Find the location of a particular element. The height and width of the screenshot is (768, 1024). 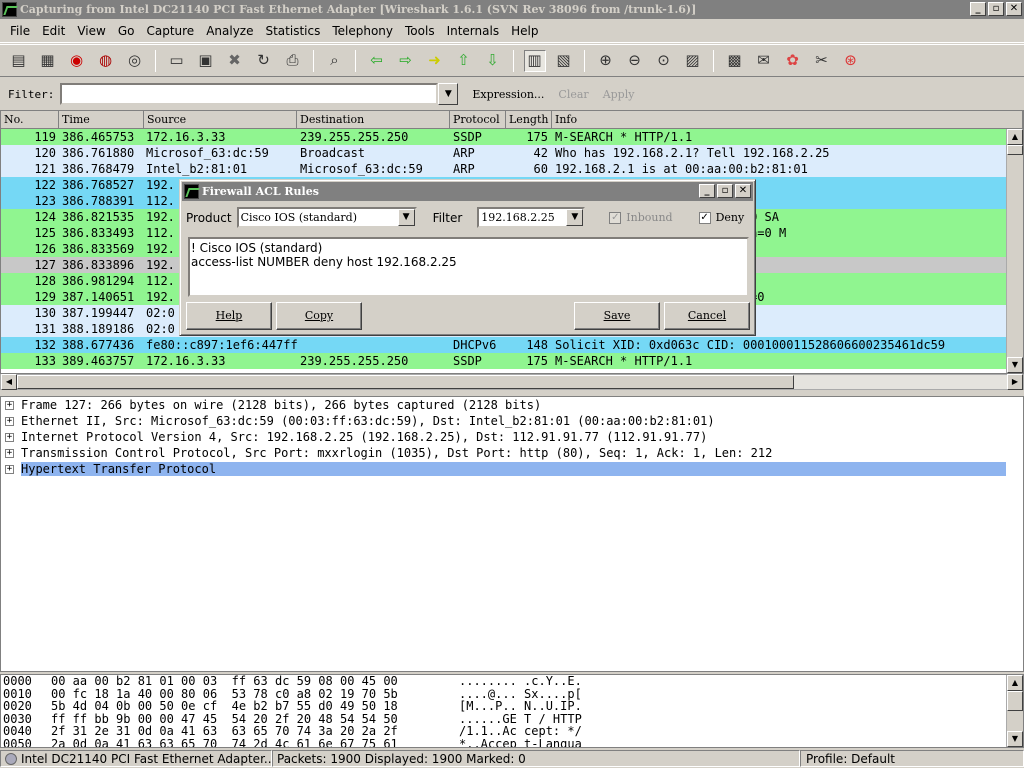

dialog-close-button: ✕ is located at coordinates (743, 191).